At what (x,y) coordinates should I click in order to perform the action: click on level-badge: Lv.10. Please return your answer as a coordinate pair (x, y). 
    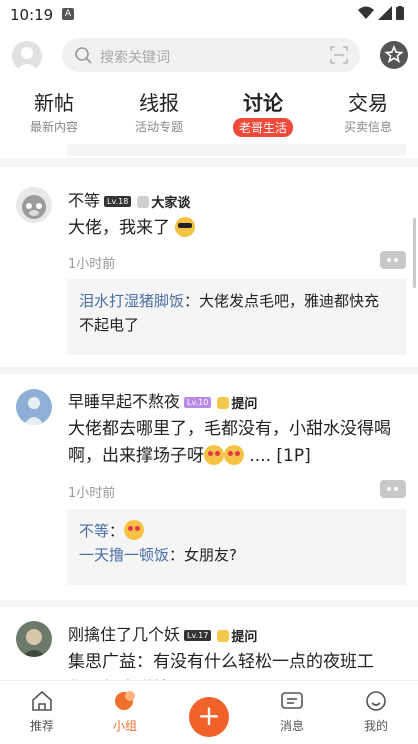
    Looking at the image, I should click on (198, 402).